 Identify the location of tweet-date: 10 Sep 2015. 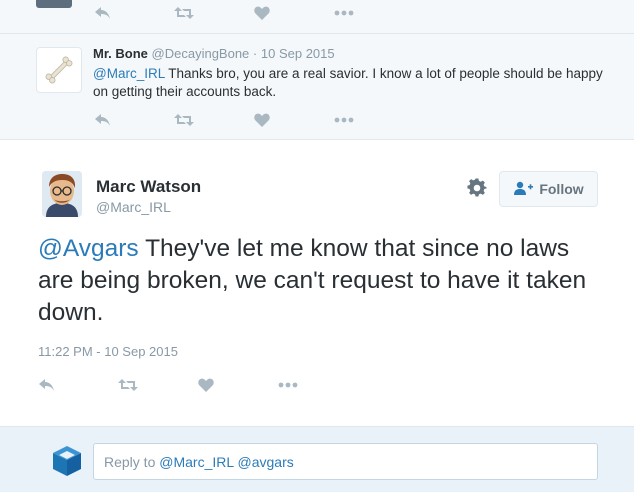
(298, 53).